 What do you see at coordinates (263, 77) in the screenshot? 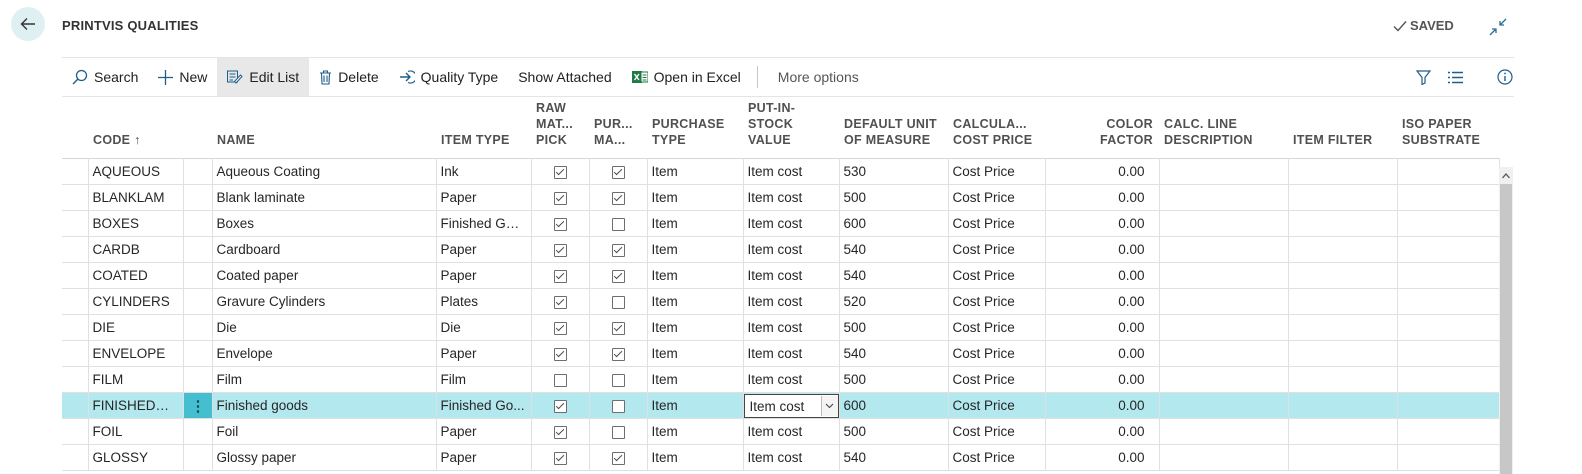
I see `edit-list-button: Edit List` at bounding box center [263, 77].